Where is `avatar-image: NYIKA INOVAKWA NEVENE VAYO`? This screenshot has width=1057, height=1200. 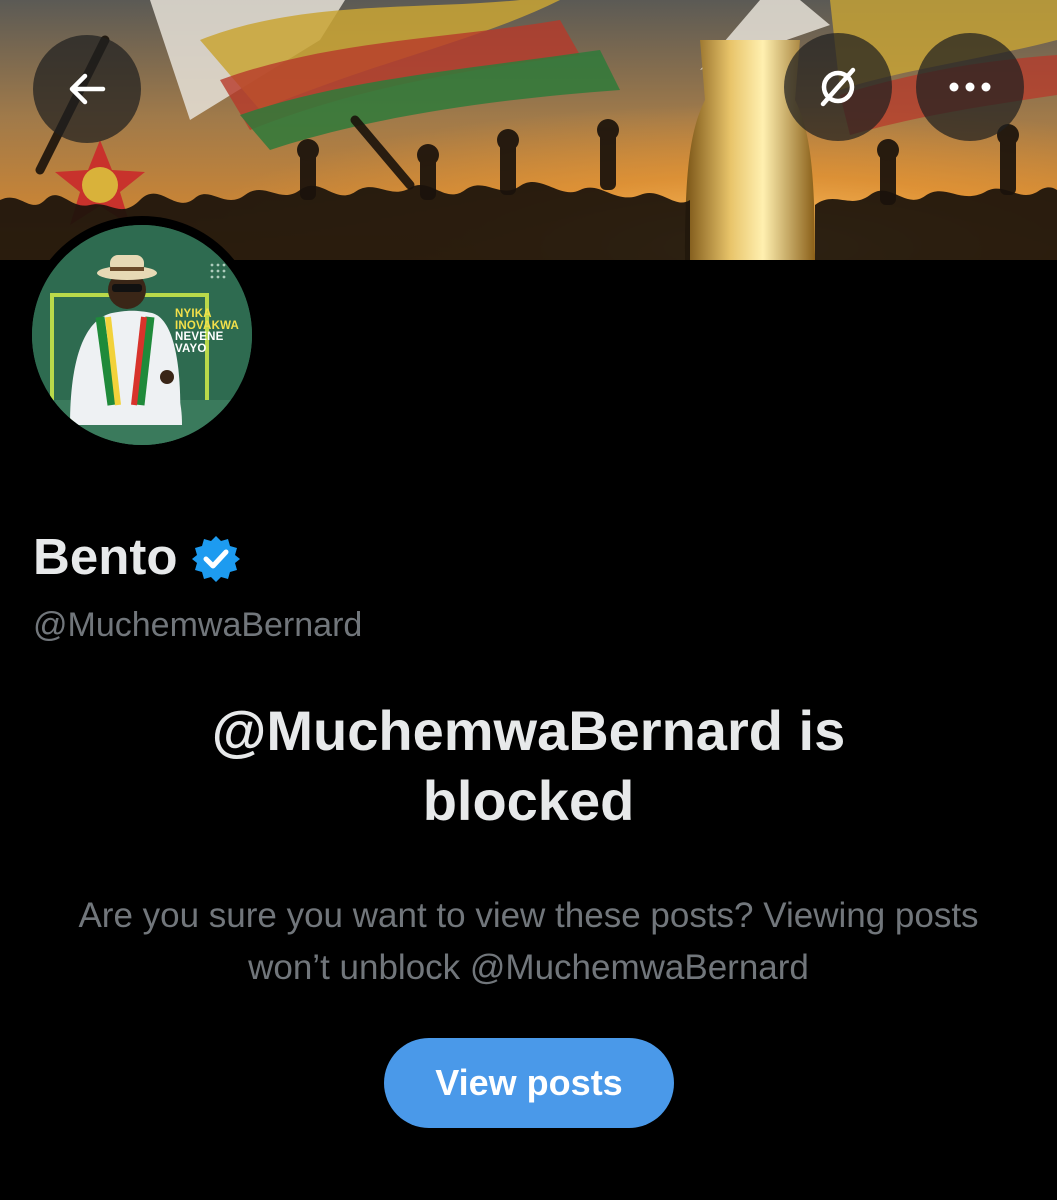
avatar-image: NYIKA INOVAKWA NEVENE VAYO is located at coordinates (142, 335).